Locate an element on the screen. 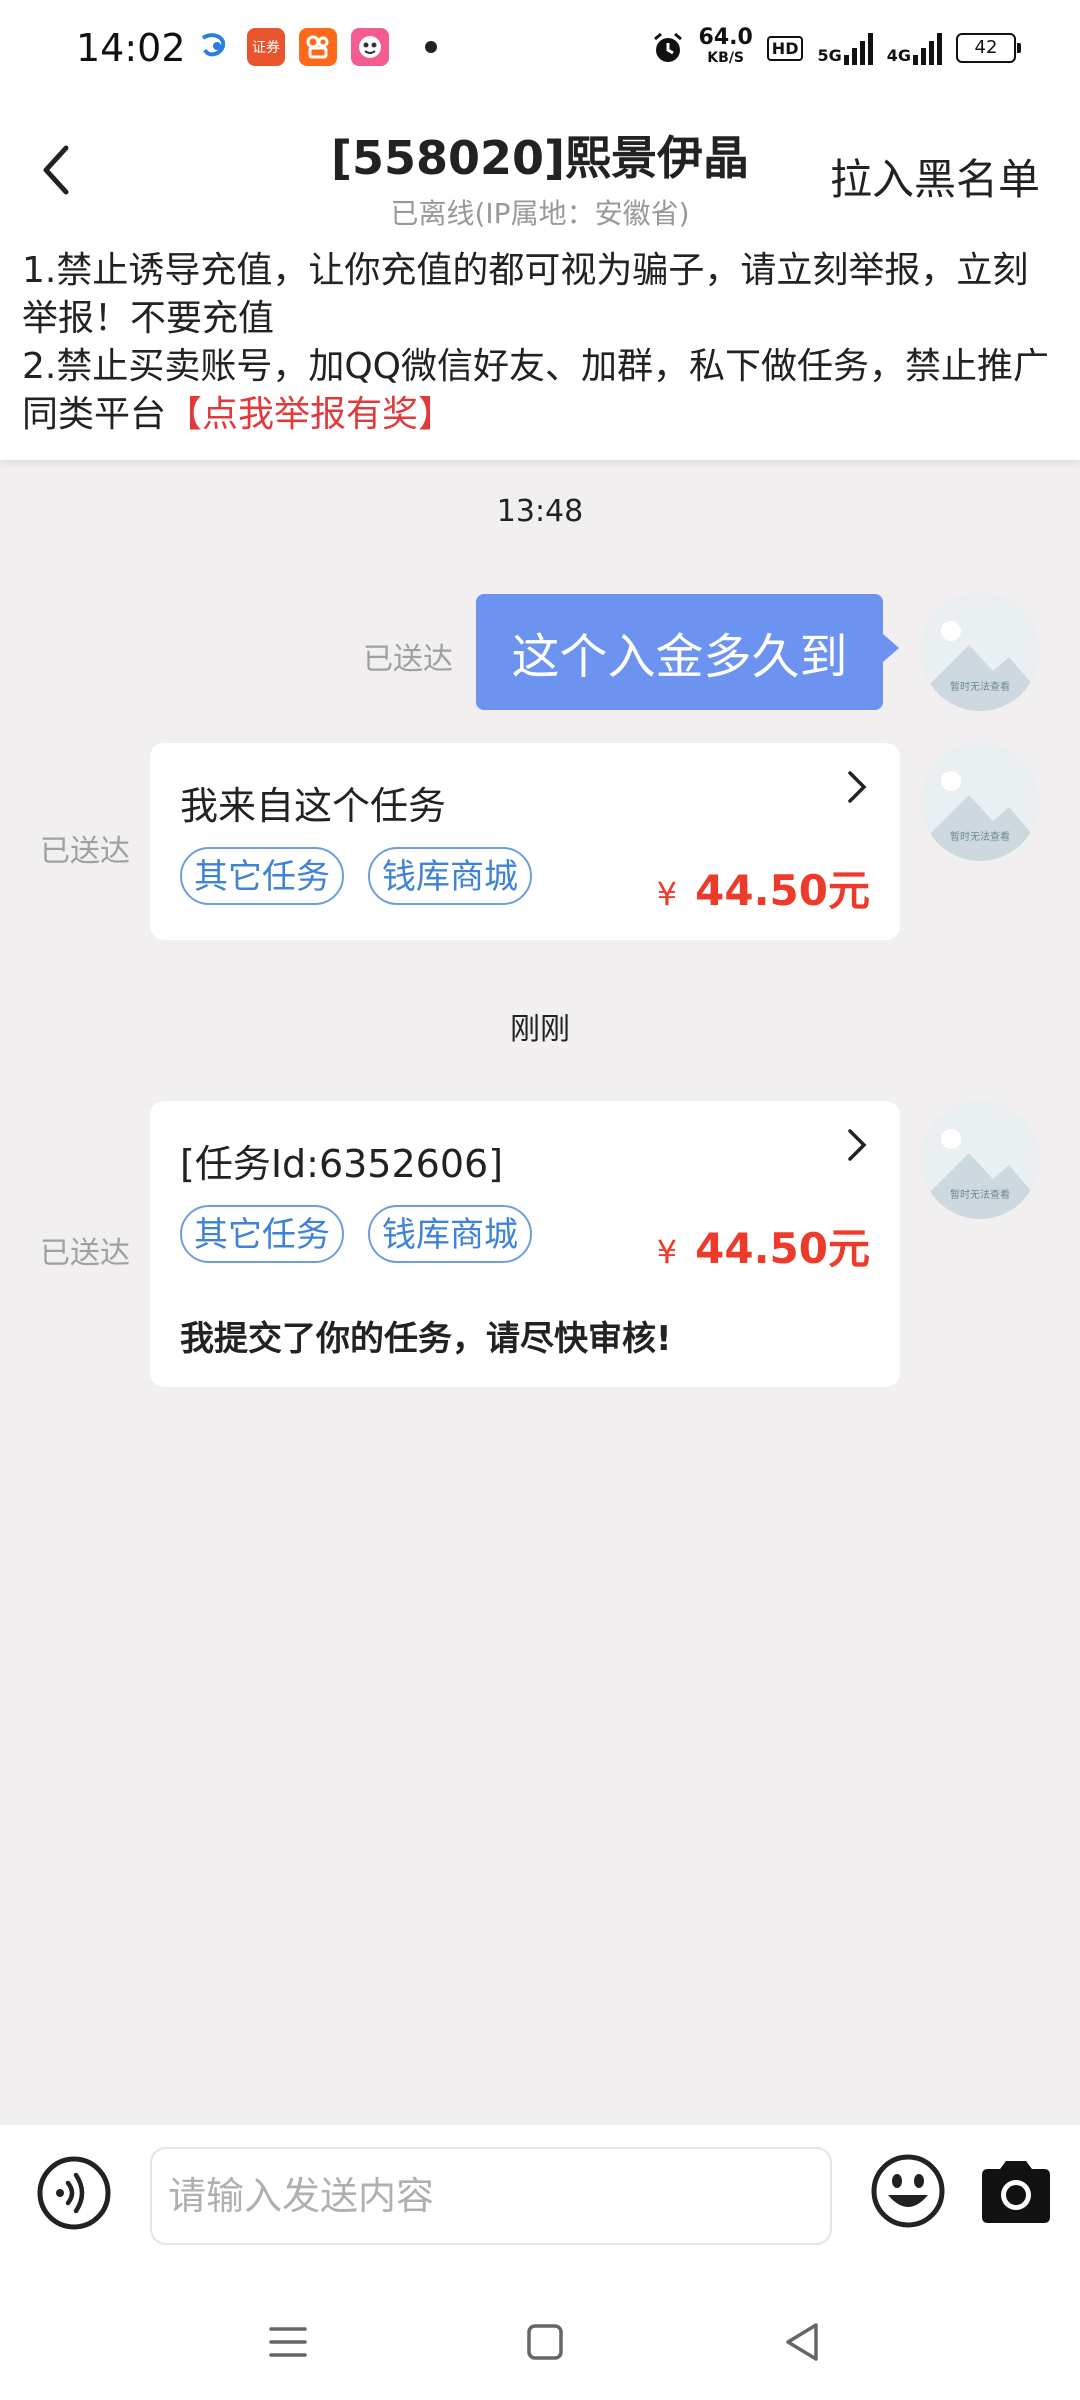 The width and height of the screenshot is (1080, 2400). speed-unit: KB/S is located at coordinates (726, 58).